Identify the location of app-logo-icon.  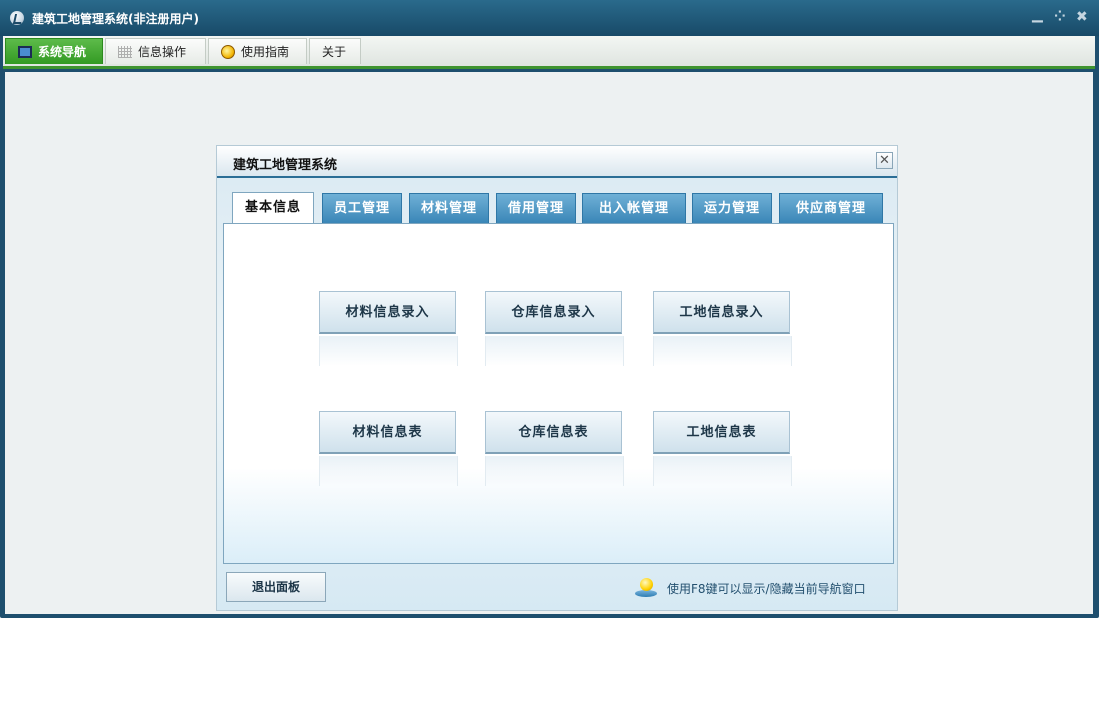
(17, 18).